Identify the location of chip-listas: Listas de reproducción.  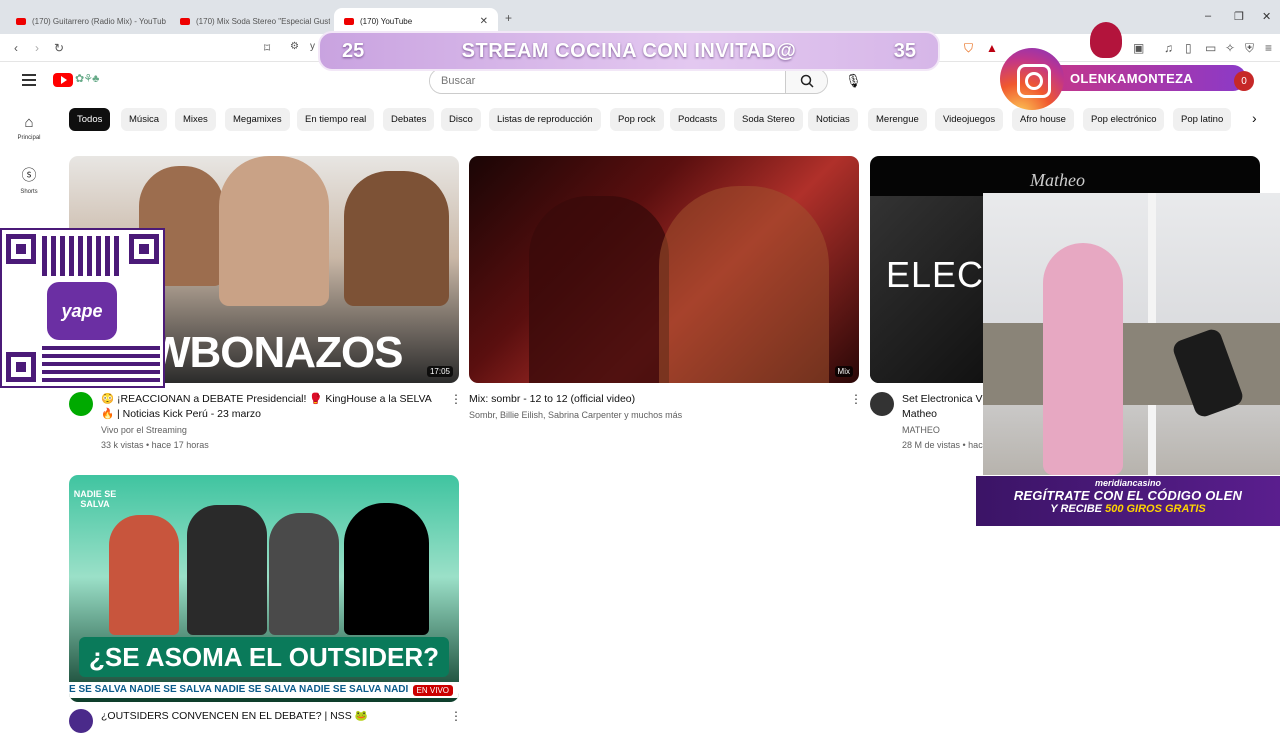
(545, 119).